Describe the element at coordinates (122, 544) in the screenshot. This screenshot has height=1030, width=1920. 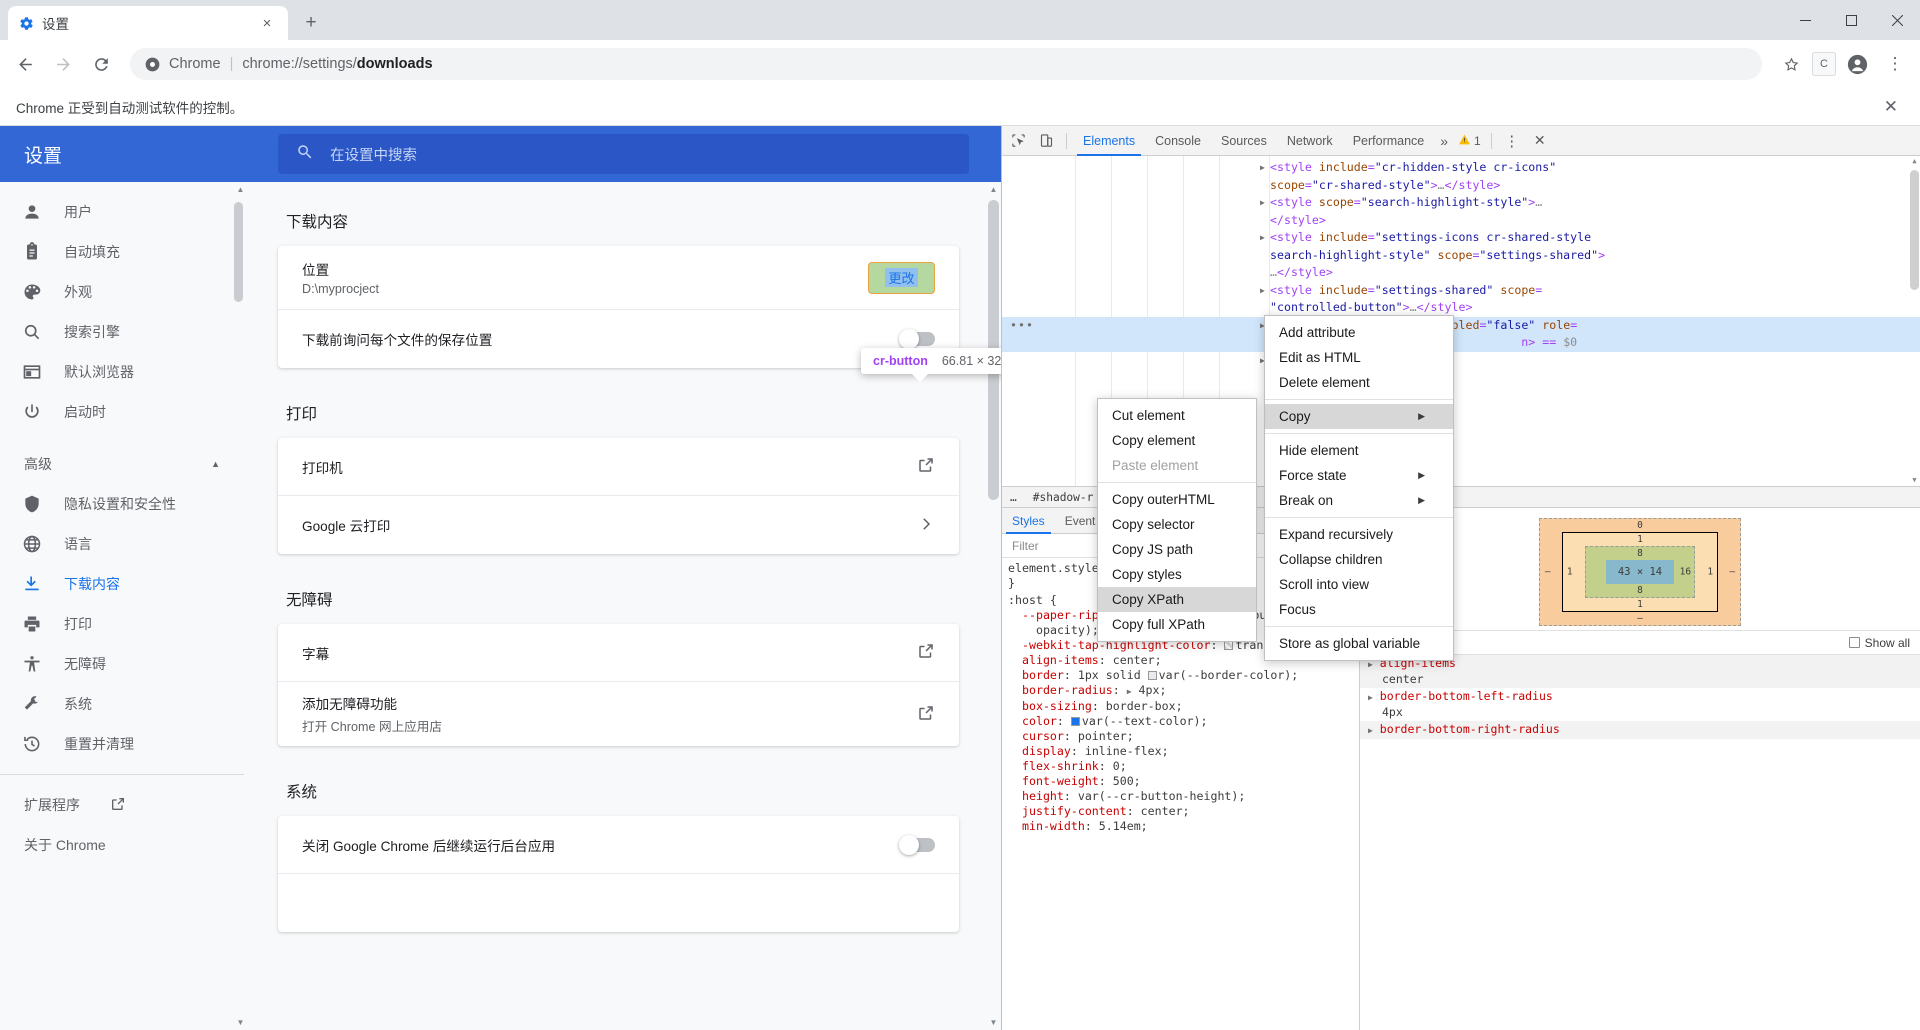
I see `sidebar-item-languages: 语言` at that location.